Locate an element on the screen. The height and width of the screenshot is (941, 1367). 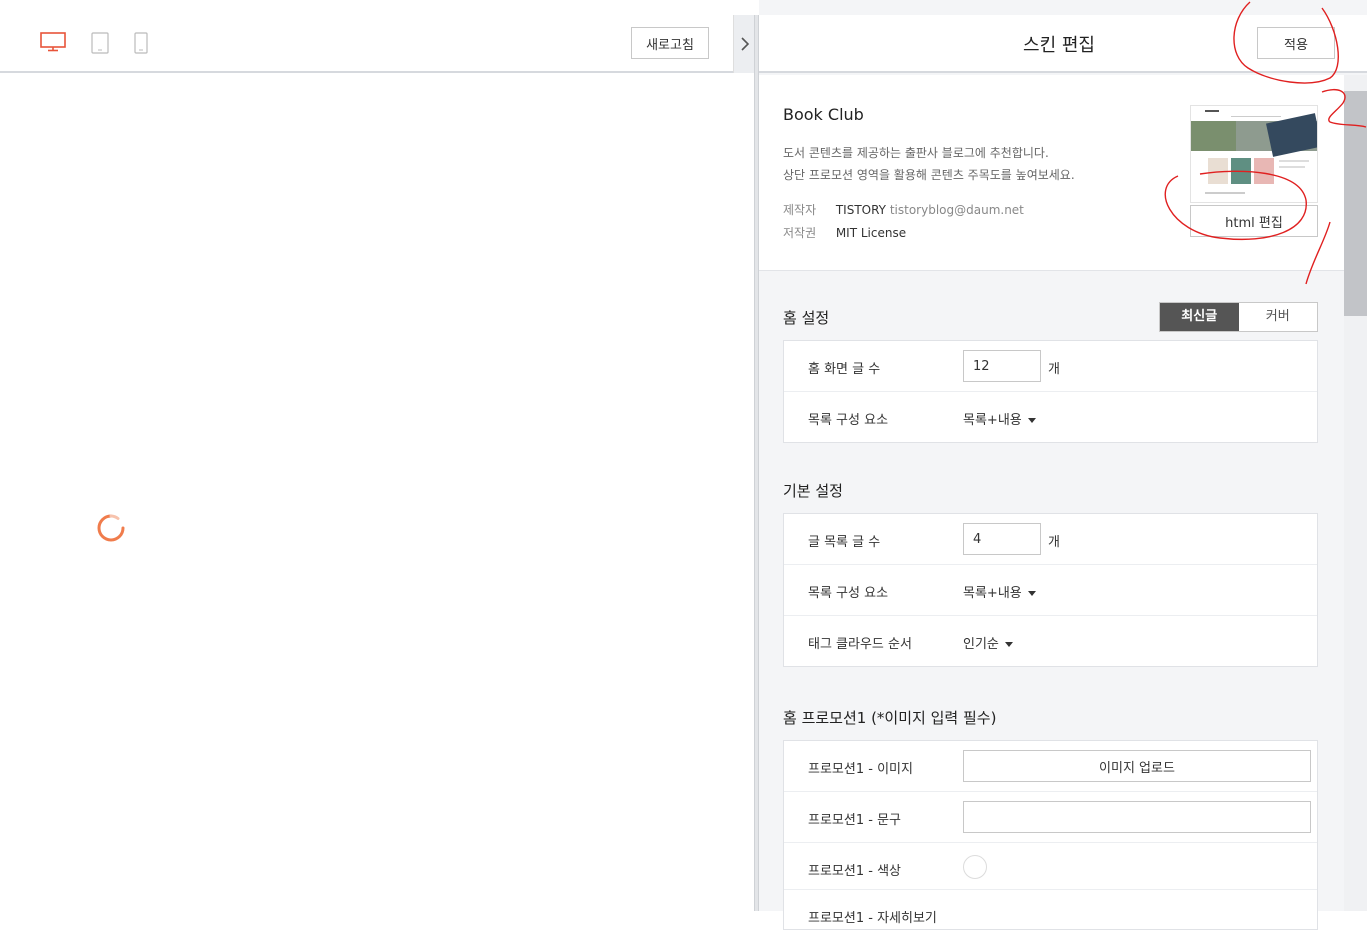
author-email: tistoryblog@daum.net is located at coordinates (956, 210).